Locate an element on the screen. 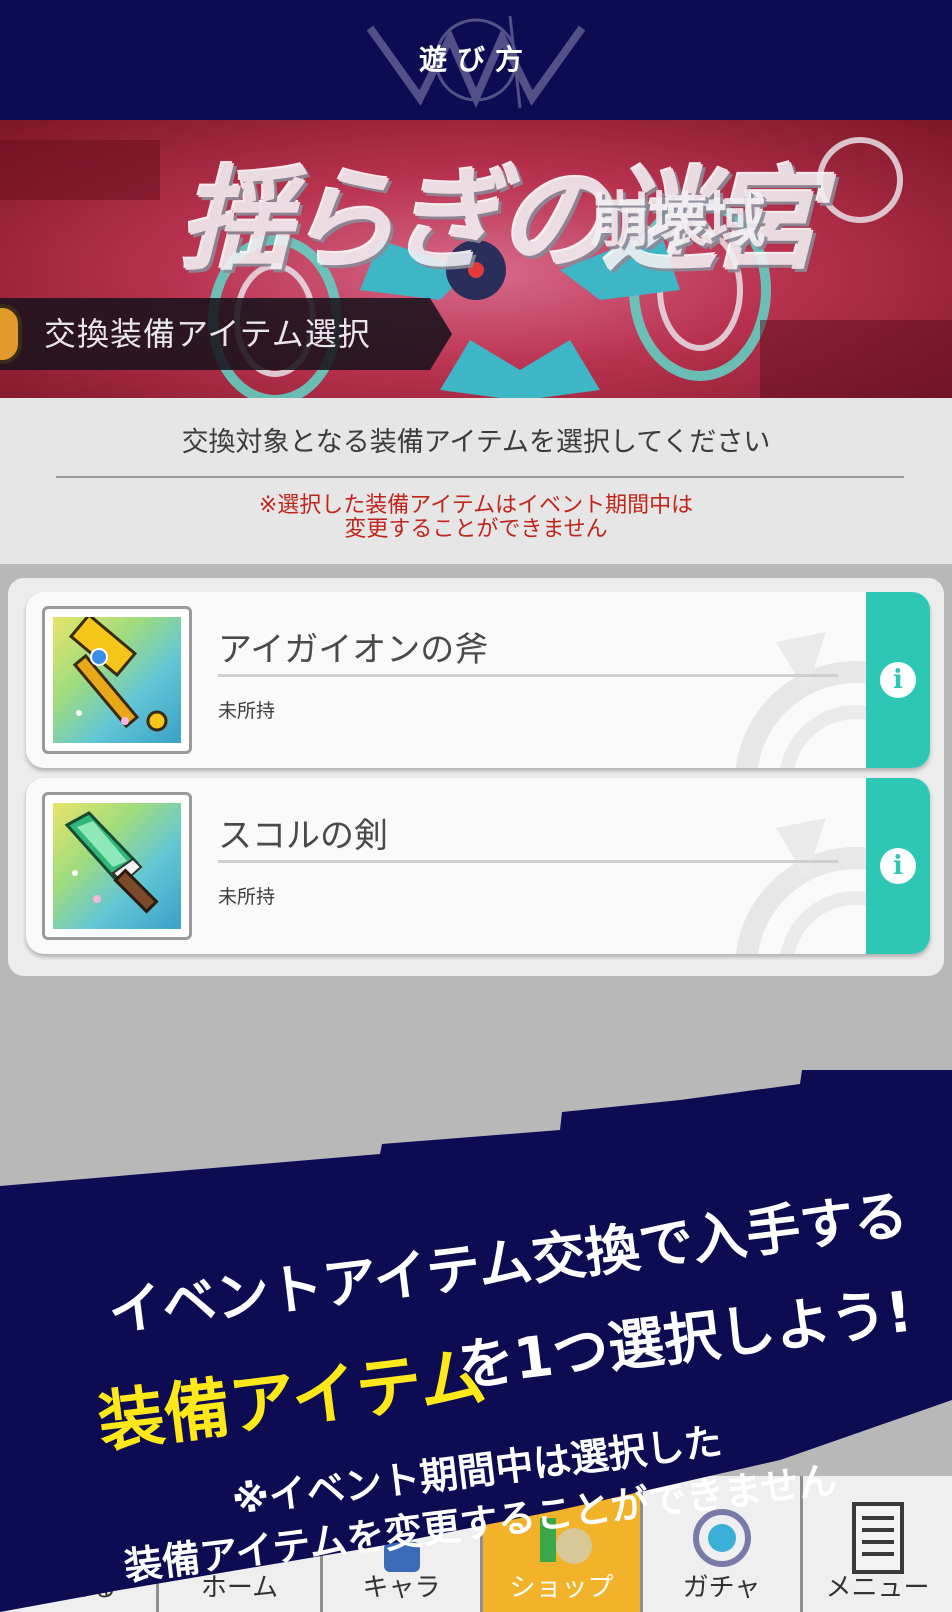 This screenshot has height=1612, width=952. item-name: アイガイオンの斧 is located at coordinates (353, 650).